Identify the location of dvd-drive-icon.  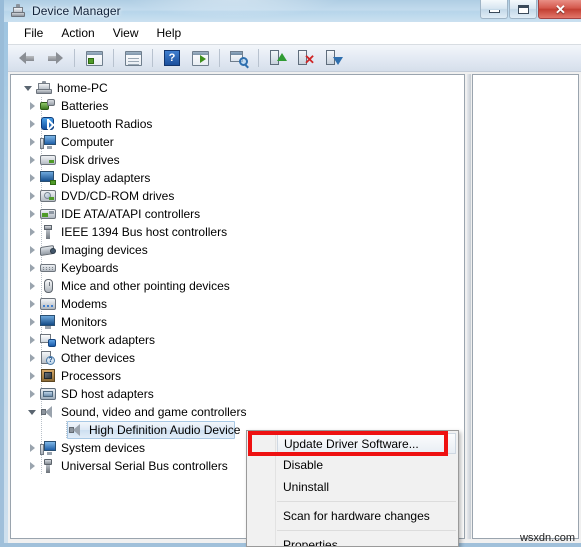
(48, 196).